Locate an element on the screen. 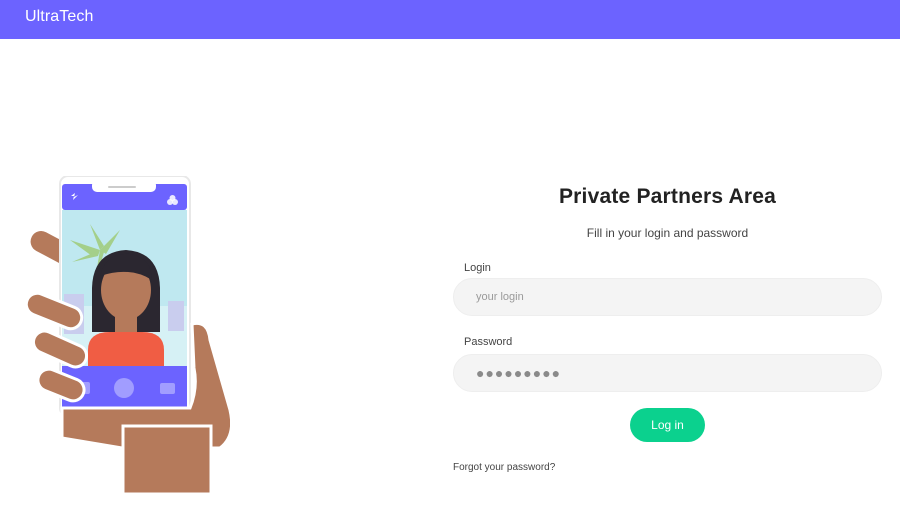  top-navbar: UltraTech is located at coordinates (450, 19).